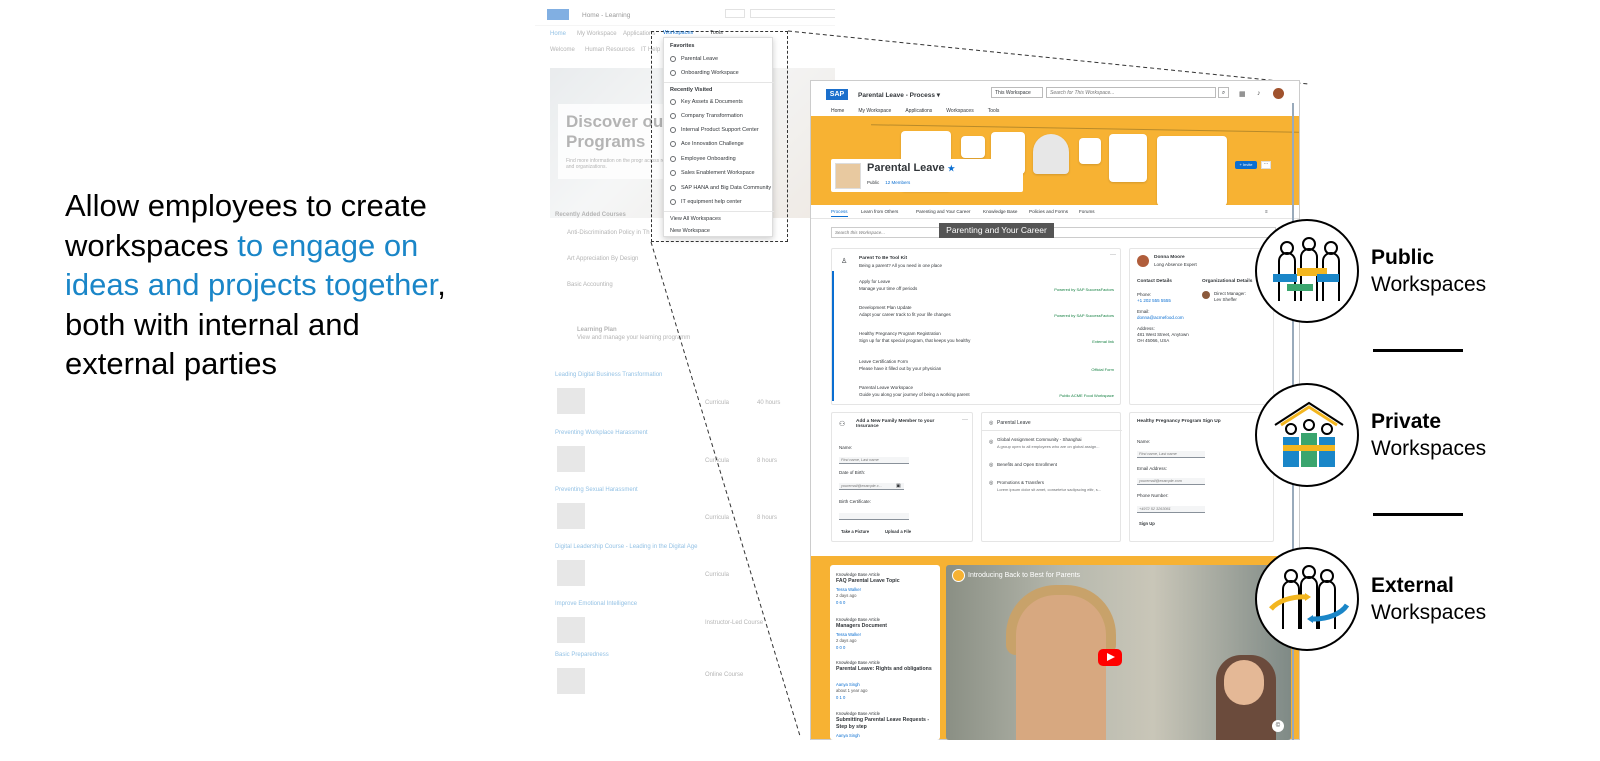  Describe the element at coordinates (695, 219) in the screenshot. I see `view-all-link: View All Workspaces` at that location.